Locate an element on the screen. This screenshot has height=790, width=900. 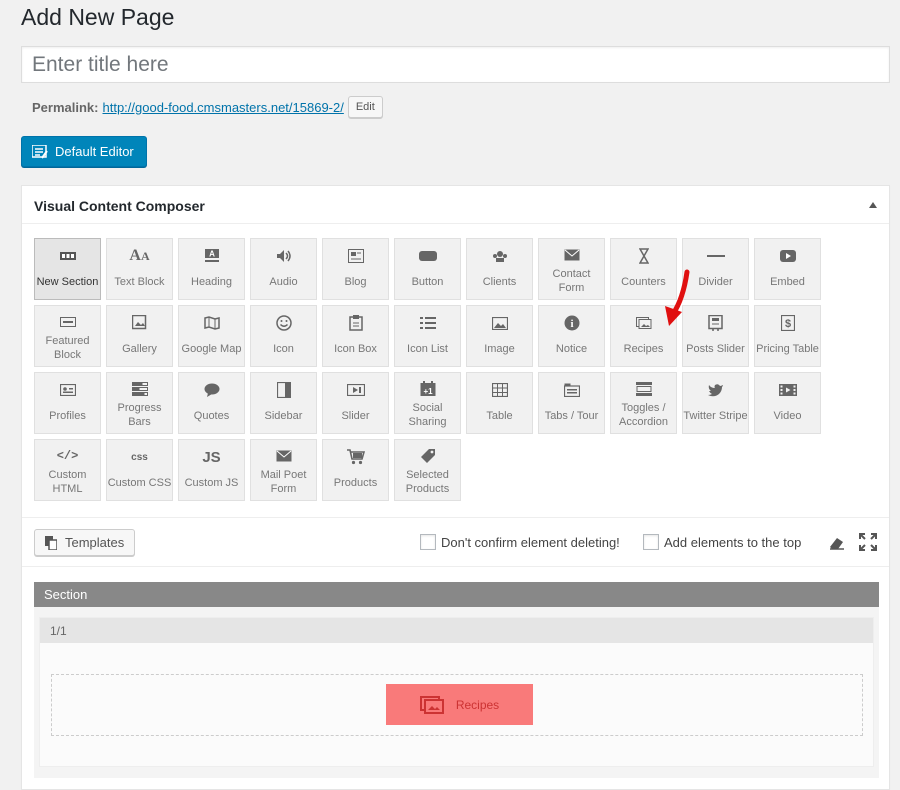
collapse-arrow-icon is located at coordinates (873, 205).